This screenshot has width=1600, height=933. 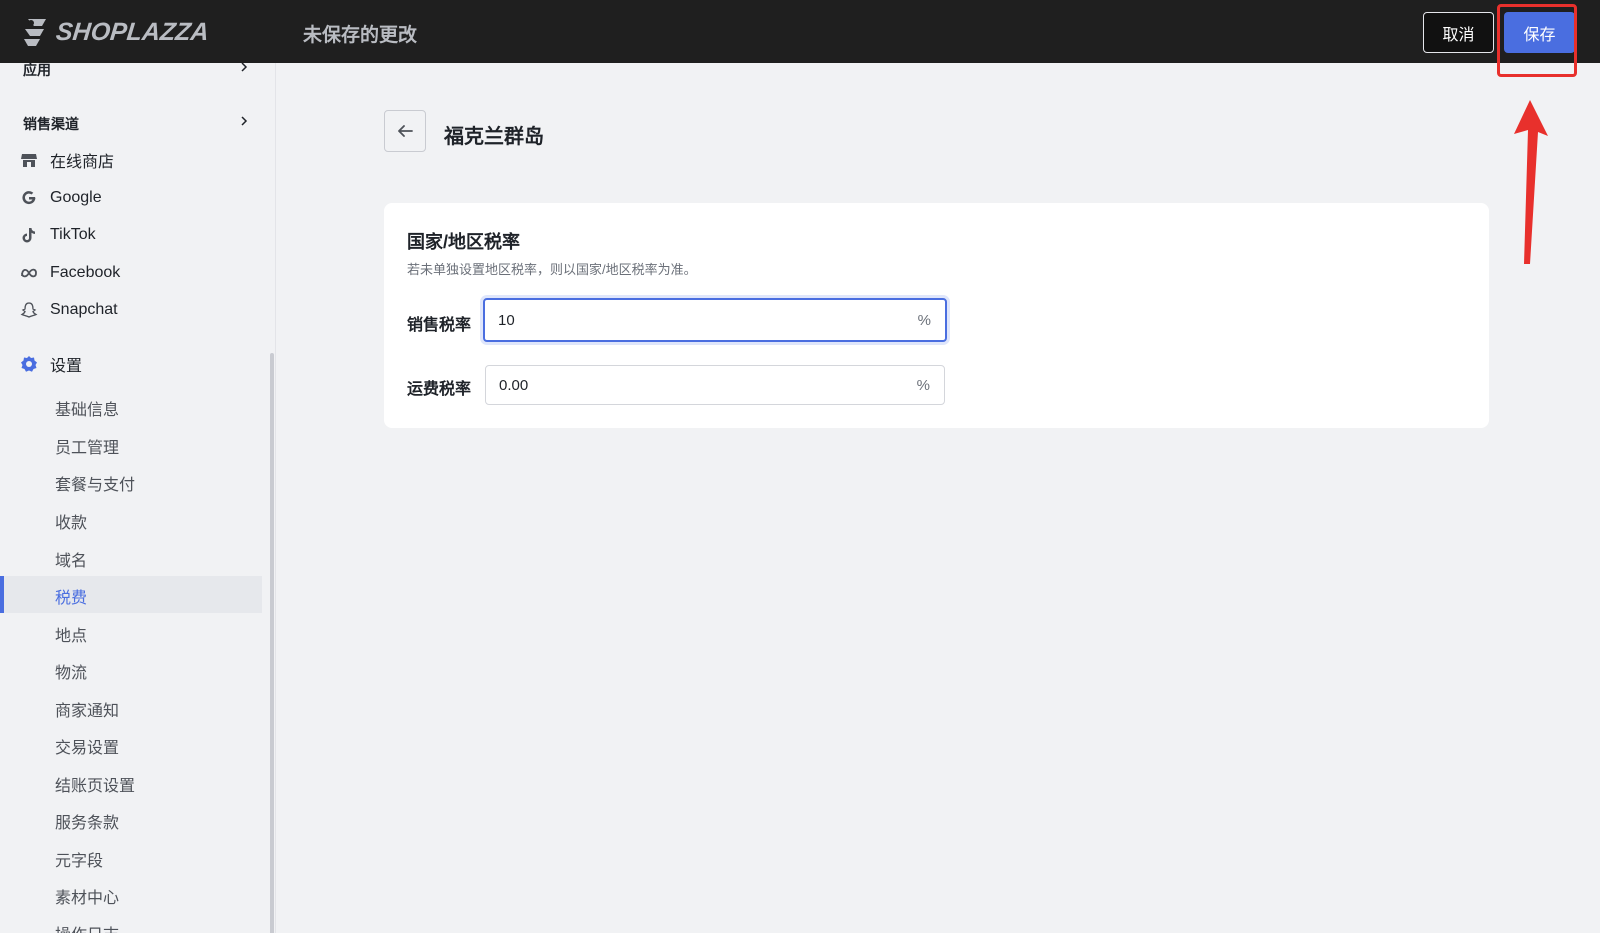 I want to click on sidebar-subitem-notifications: 商家通知, so click(x=87, y=709).